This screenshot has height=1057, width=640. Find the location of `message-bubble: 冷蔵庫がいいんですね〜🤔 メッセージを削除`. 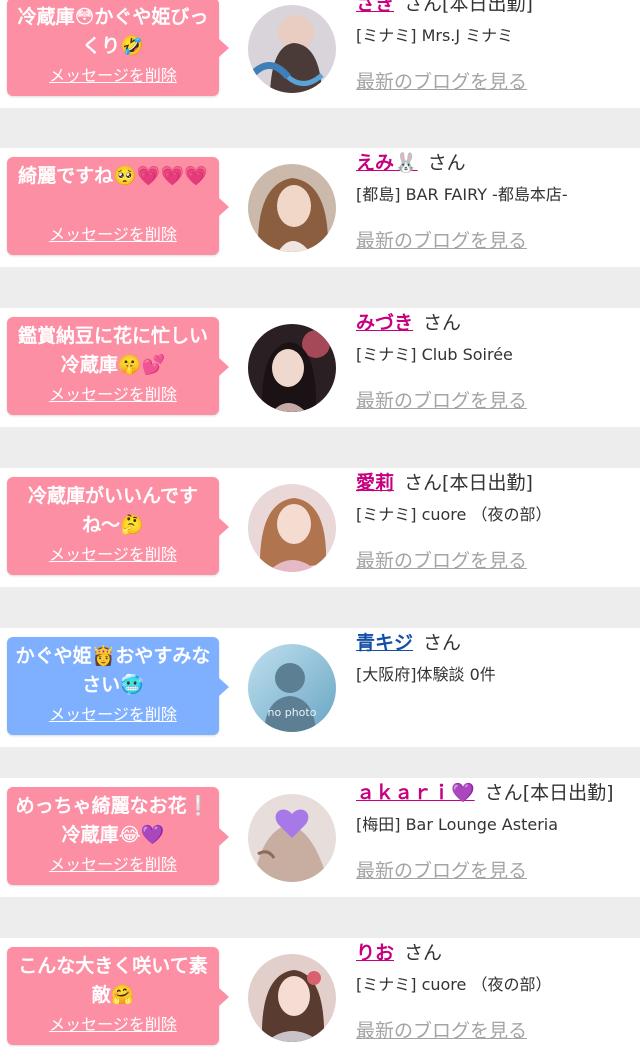

message-bubble: 冷蔵庫がいいんですね〜🤔 メッセージを削除 is located at coordinates (118, 526).